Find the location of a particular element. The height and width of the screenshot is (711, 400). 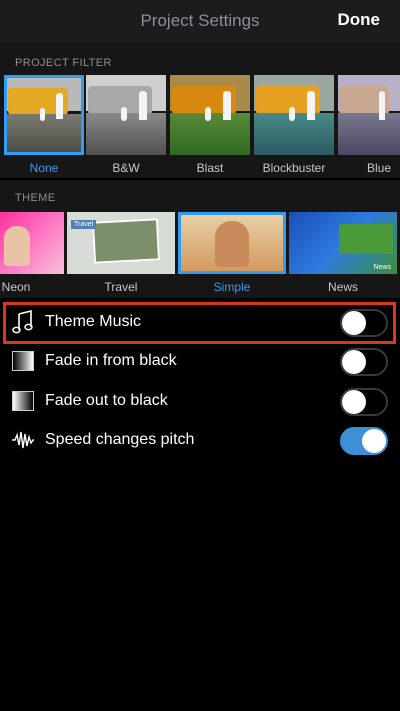

theme-label-travel: Travel is located at coordinates (121, 287).